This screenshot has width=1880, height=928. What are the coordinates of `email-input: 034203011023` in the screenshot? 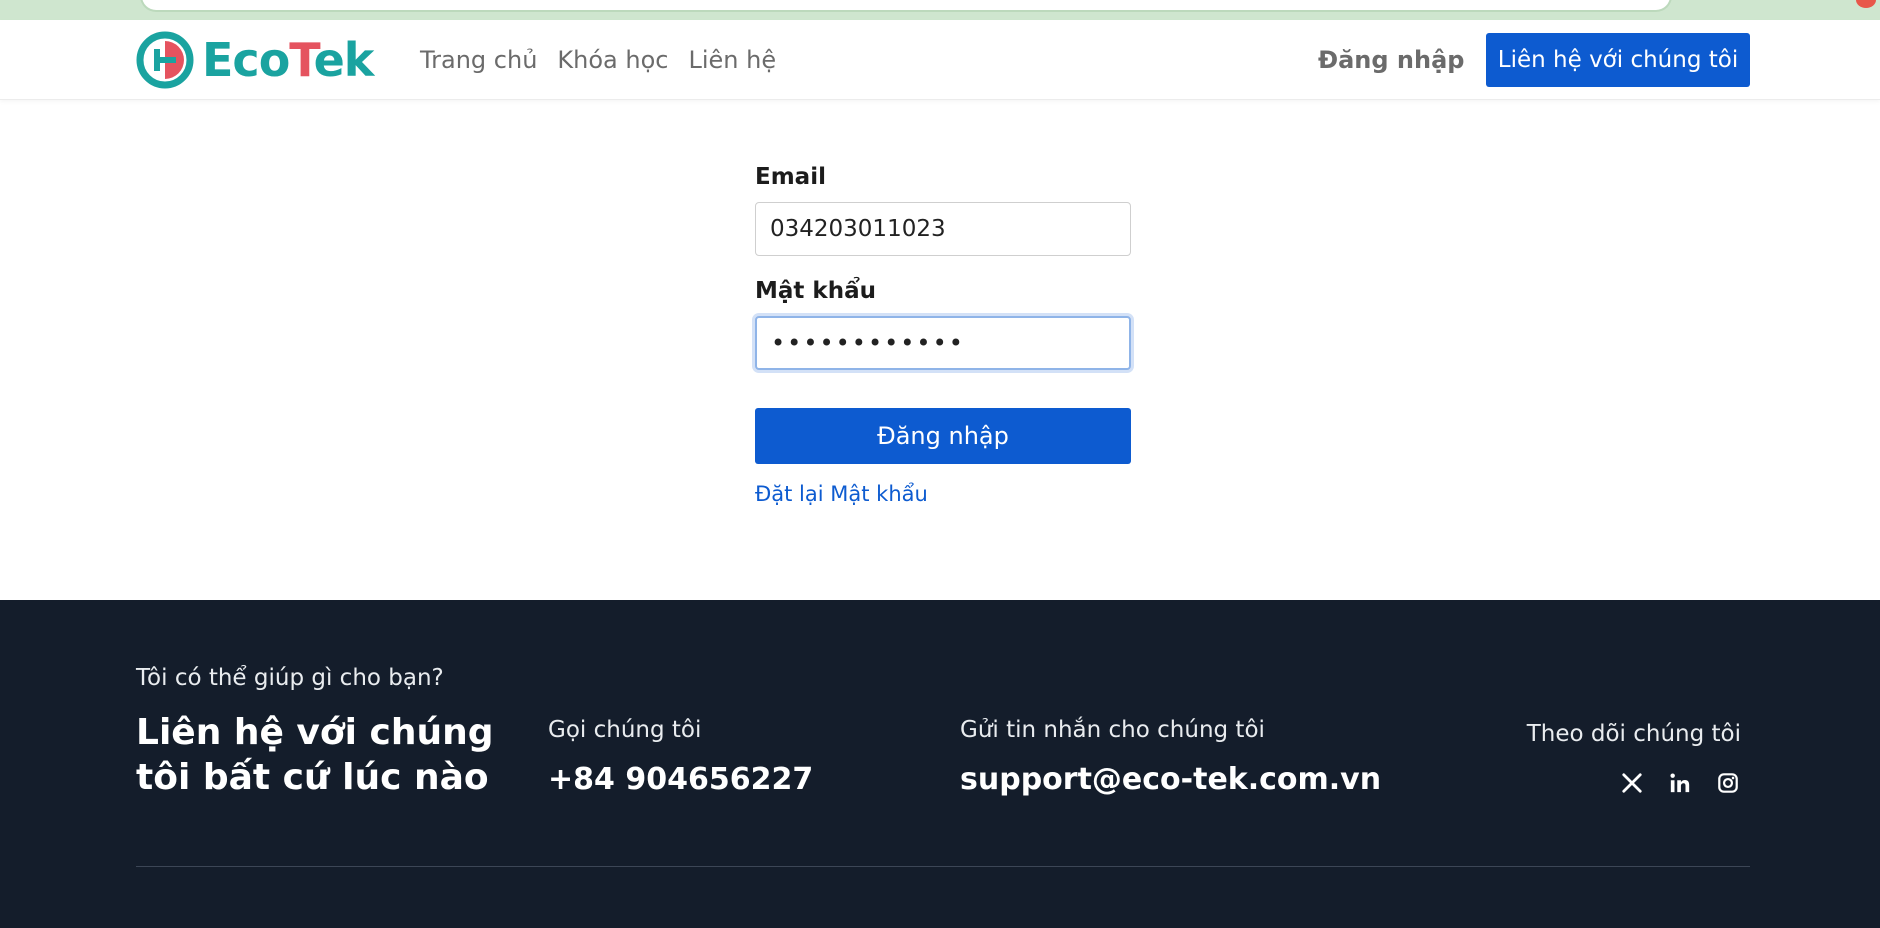 It's located at (943, 229).